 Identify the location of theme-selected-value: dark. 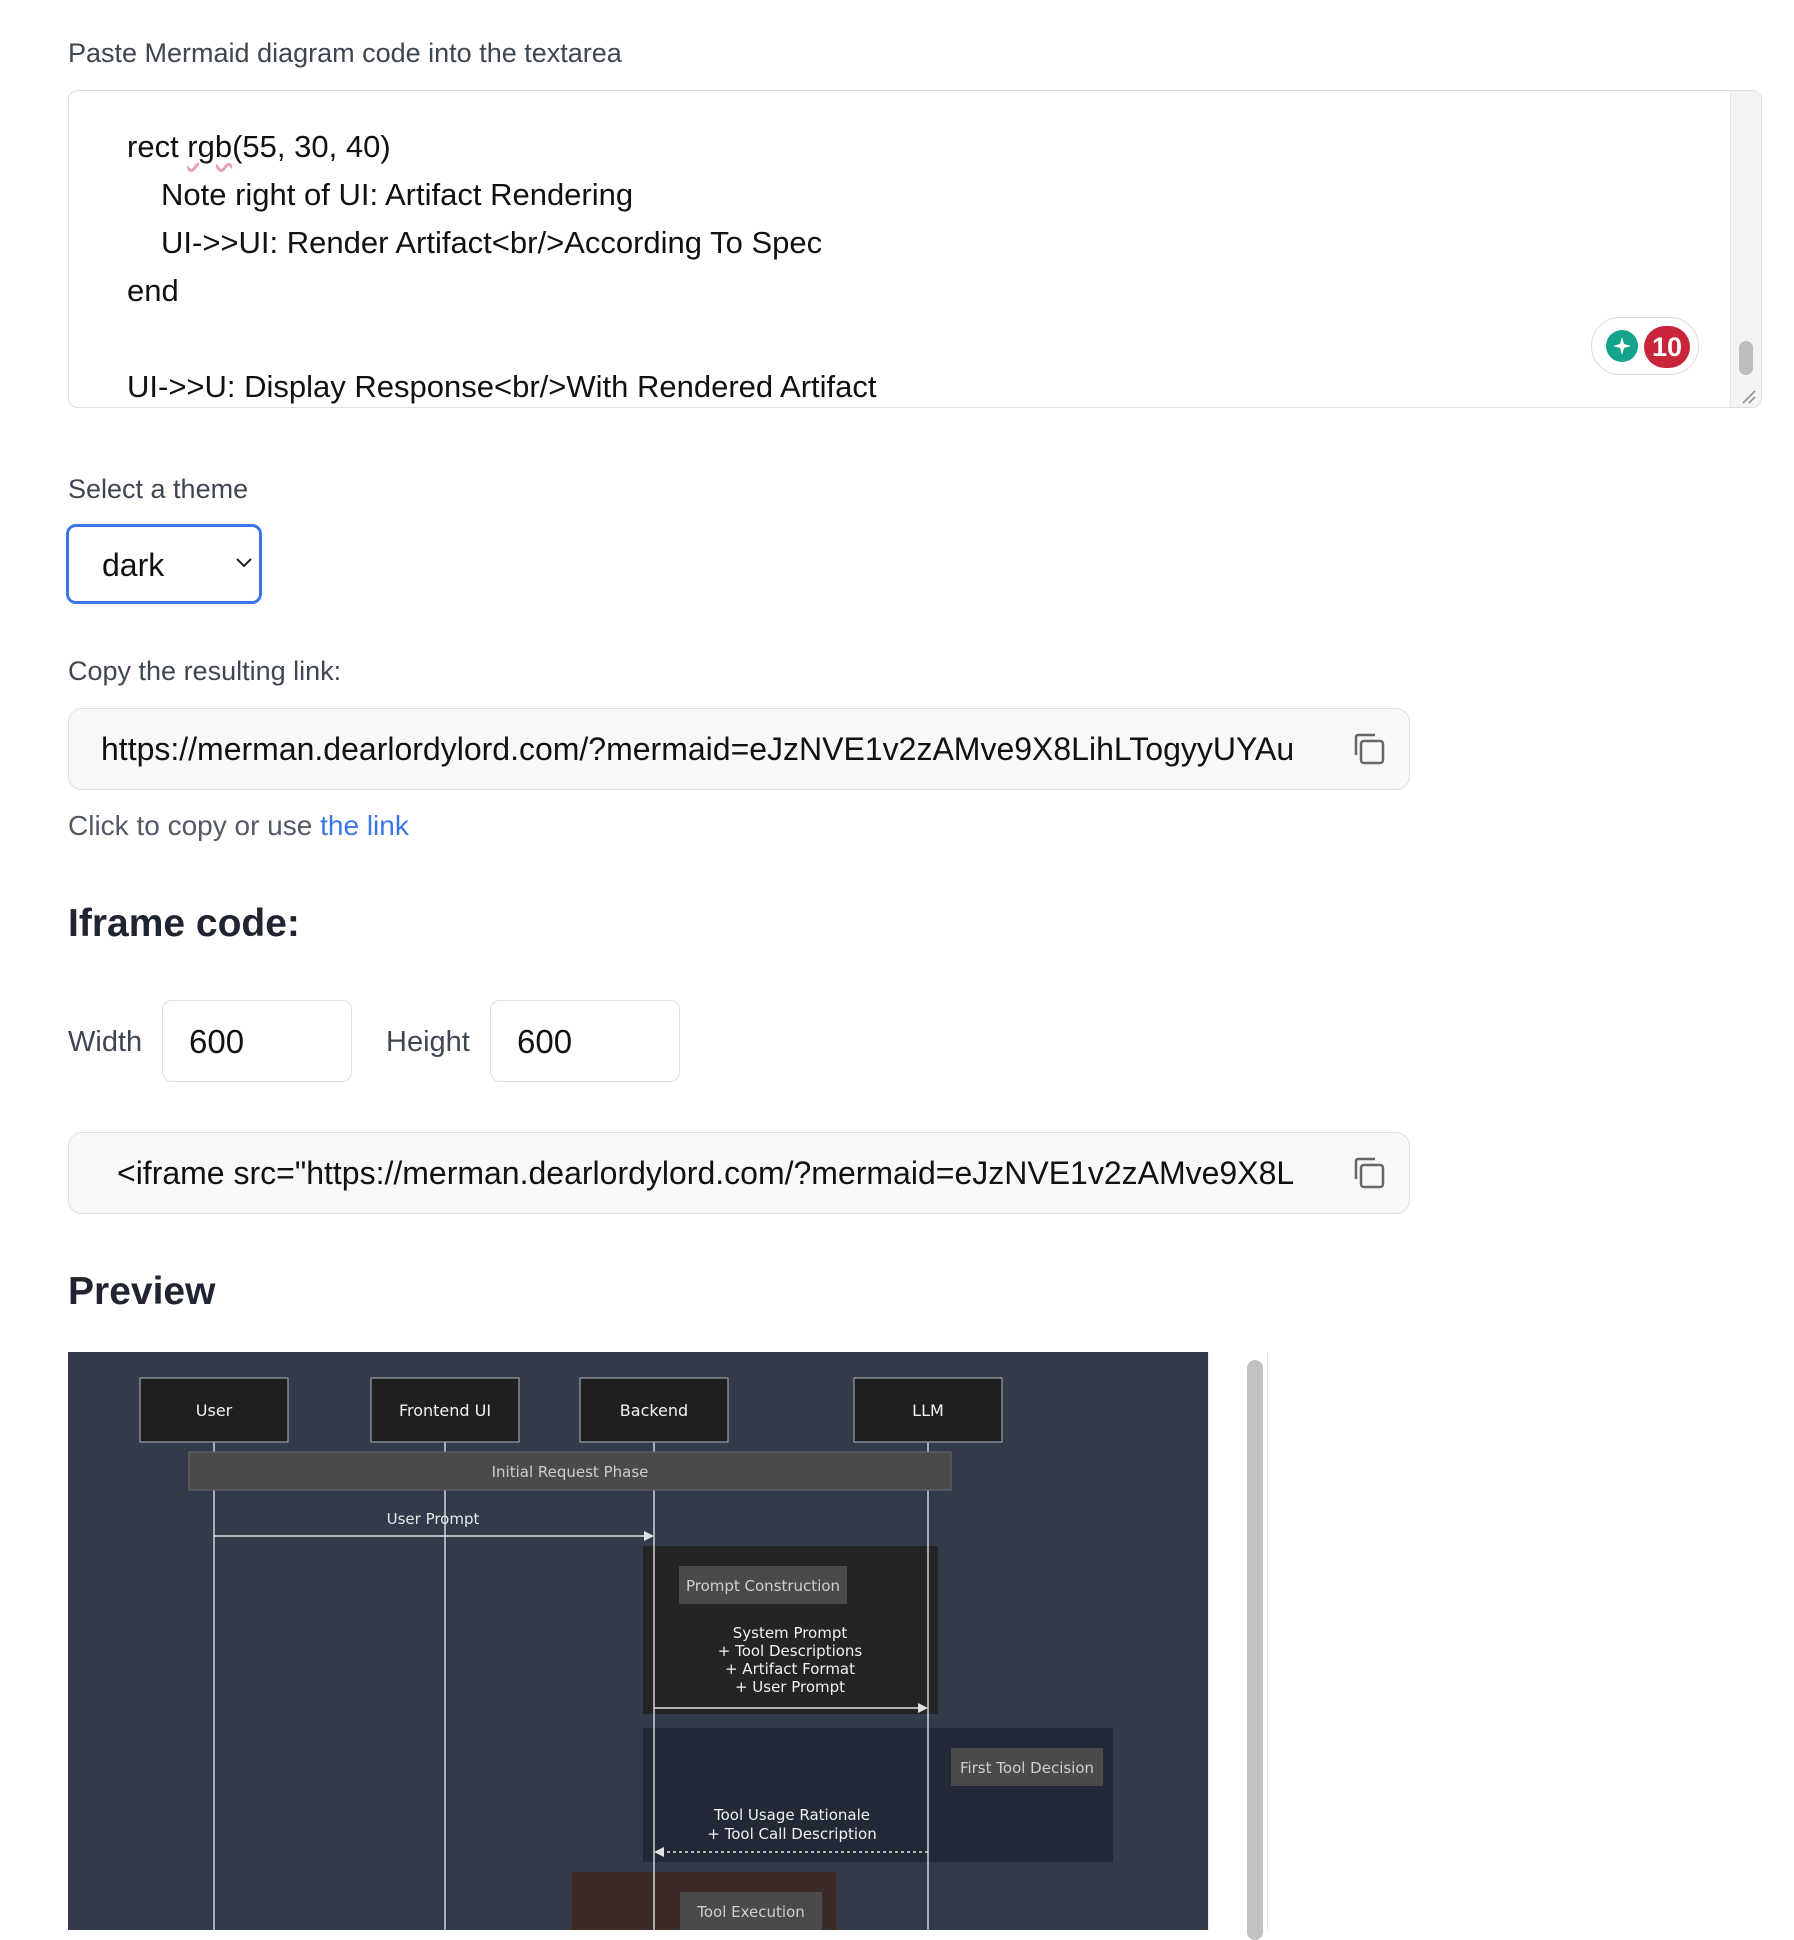
(133, 565).